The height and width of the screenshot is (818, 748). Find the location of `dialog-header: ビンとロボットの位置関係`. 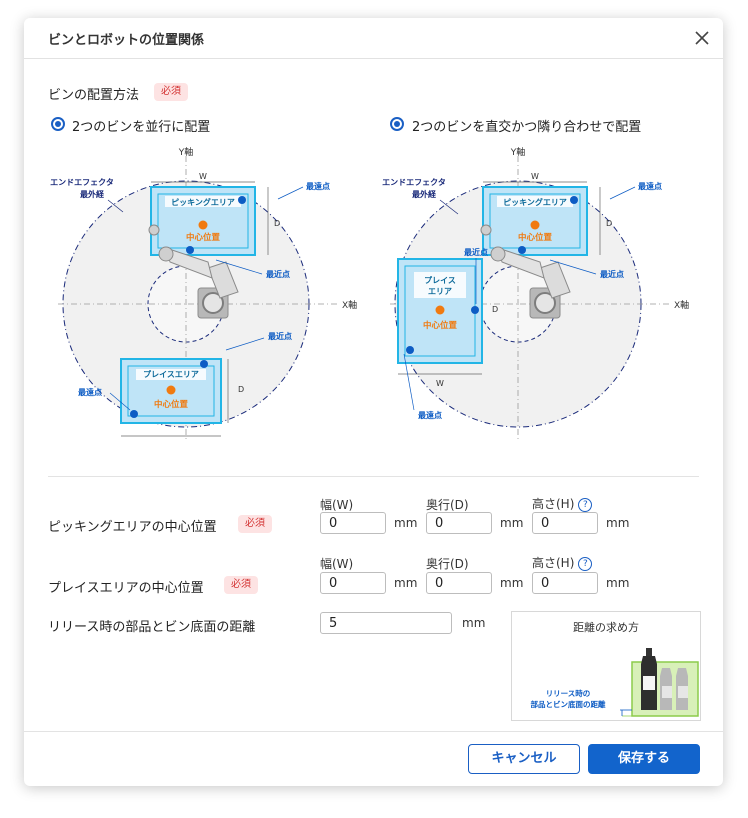

dialog-header: ビンとロボットの位置関係 is located at coordinates (373, 38).